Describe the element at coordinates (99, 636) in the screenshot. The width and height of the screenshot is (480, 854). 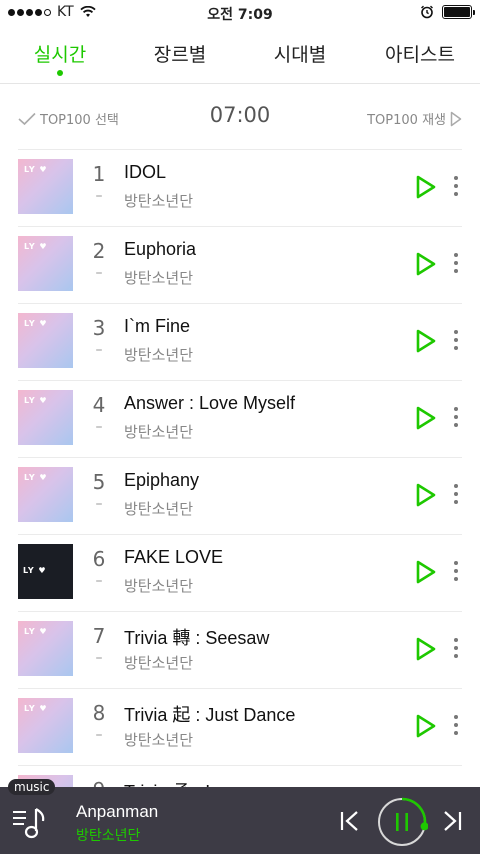
I see `rank-number: 7` at that location.